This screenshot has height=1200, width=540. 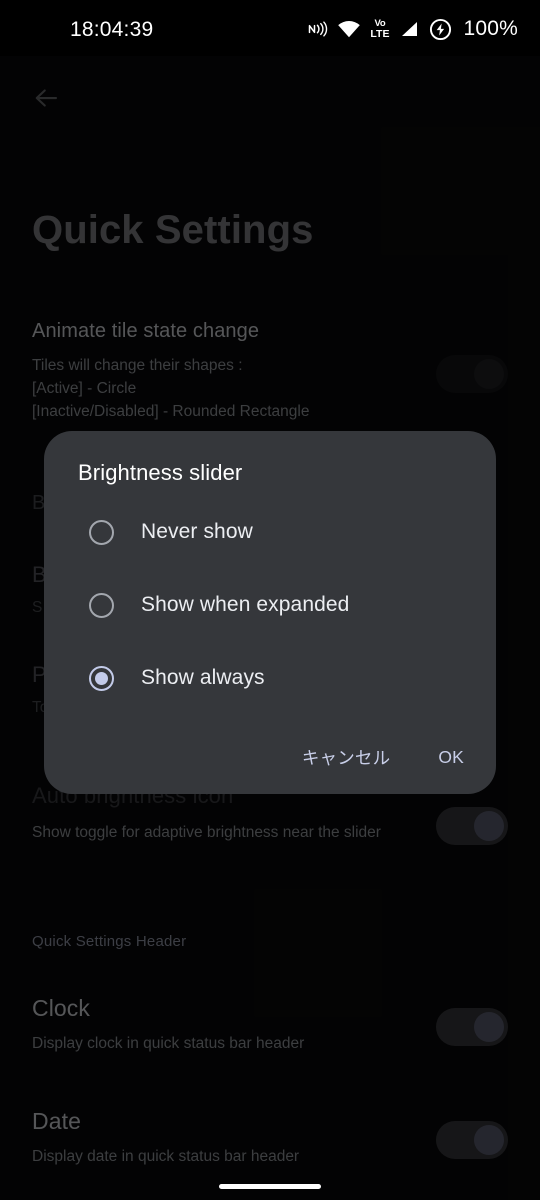 I want to click on radio-option-show-when-expanded: Show when expanded, so click(x=278, y=605).